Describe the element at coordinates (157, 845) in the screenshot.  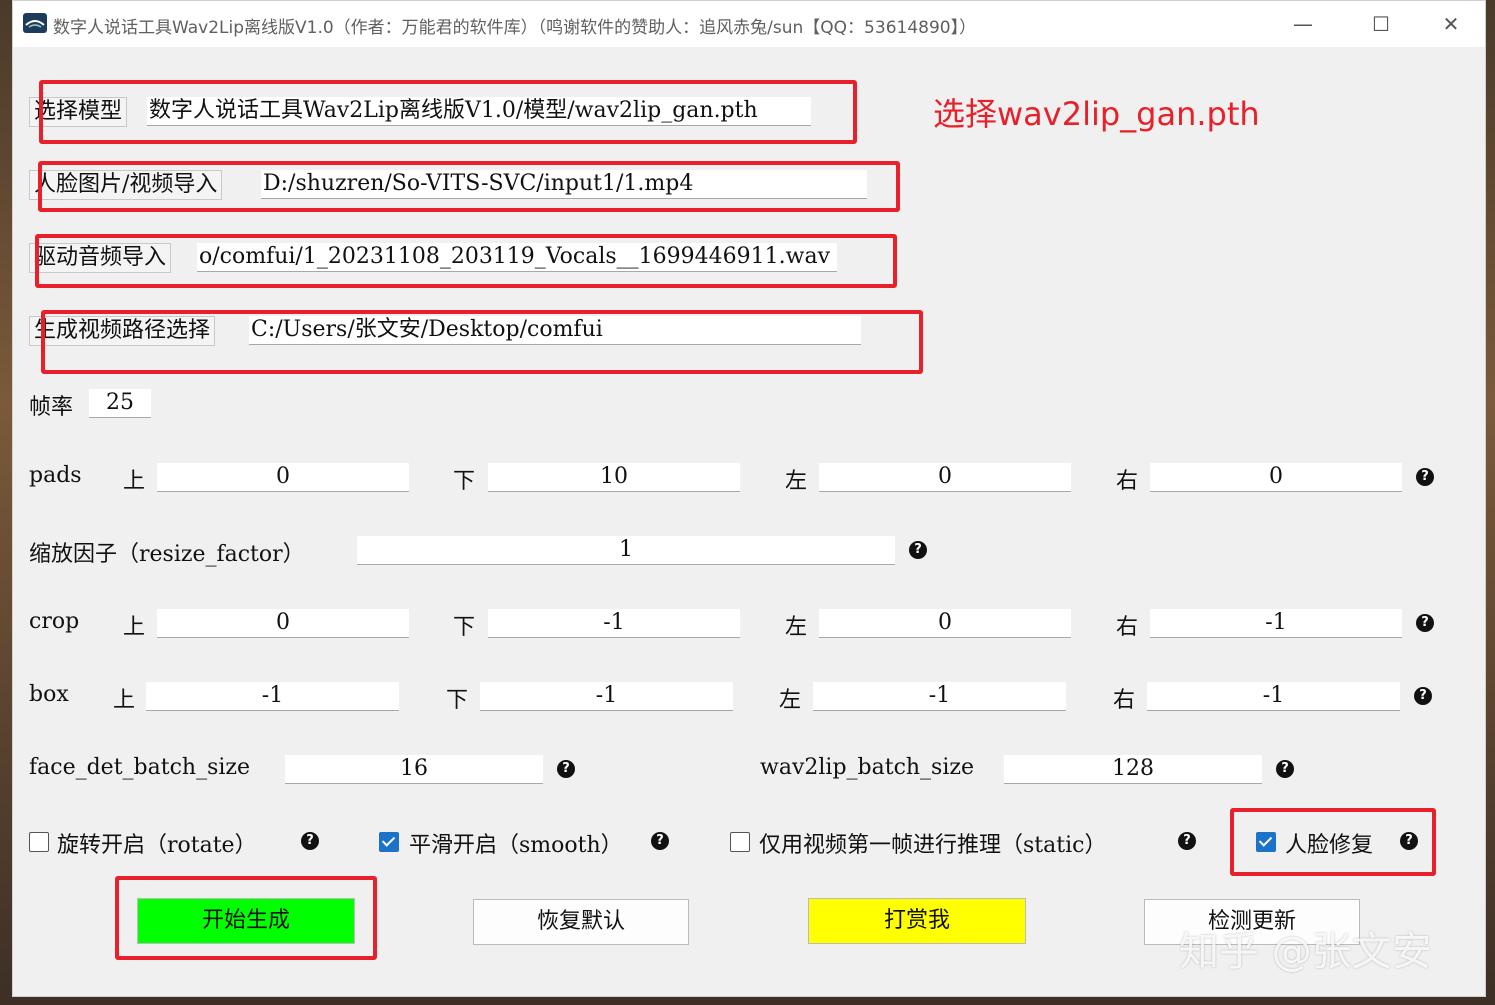
I see `rotate-label: 旋转开启（rotate）` at that location.